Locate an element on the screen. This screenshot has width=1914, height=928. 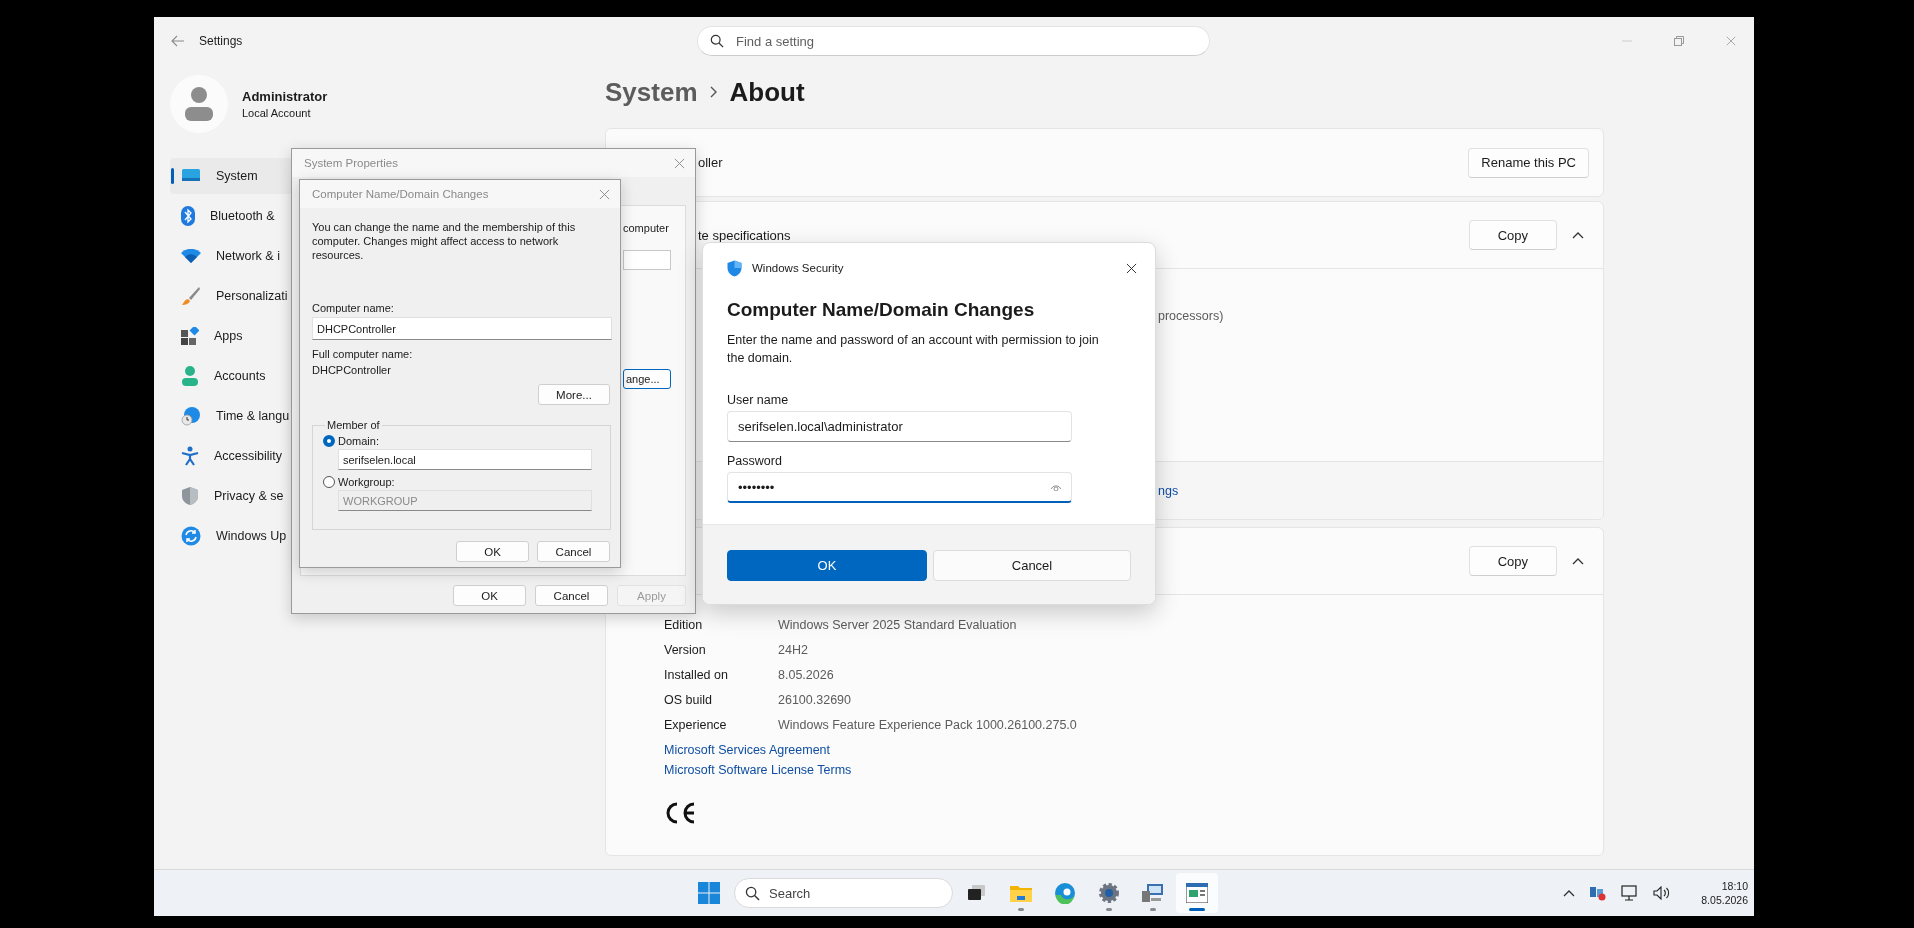
full-computer-name: DHCPController is located at coordinates (352, 370).